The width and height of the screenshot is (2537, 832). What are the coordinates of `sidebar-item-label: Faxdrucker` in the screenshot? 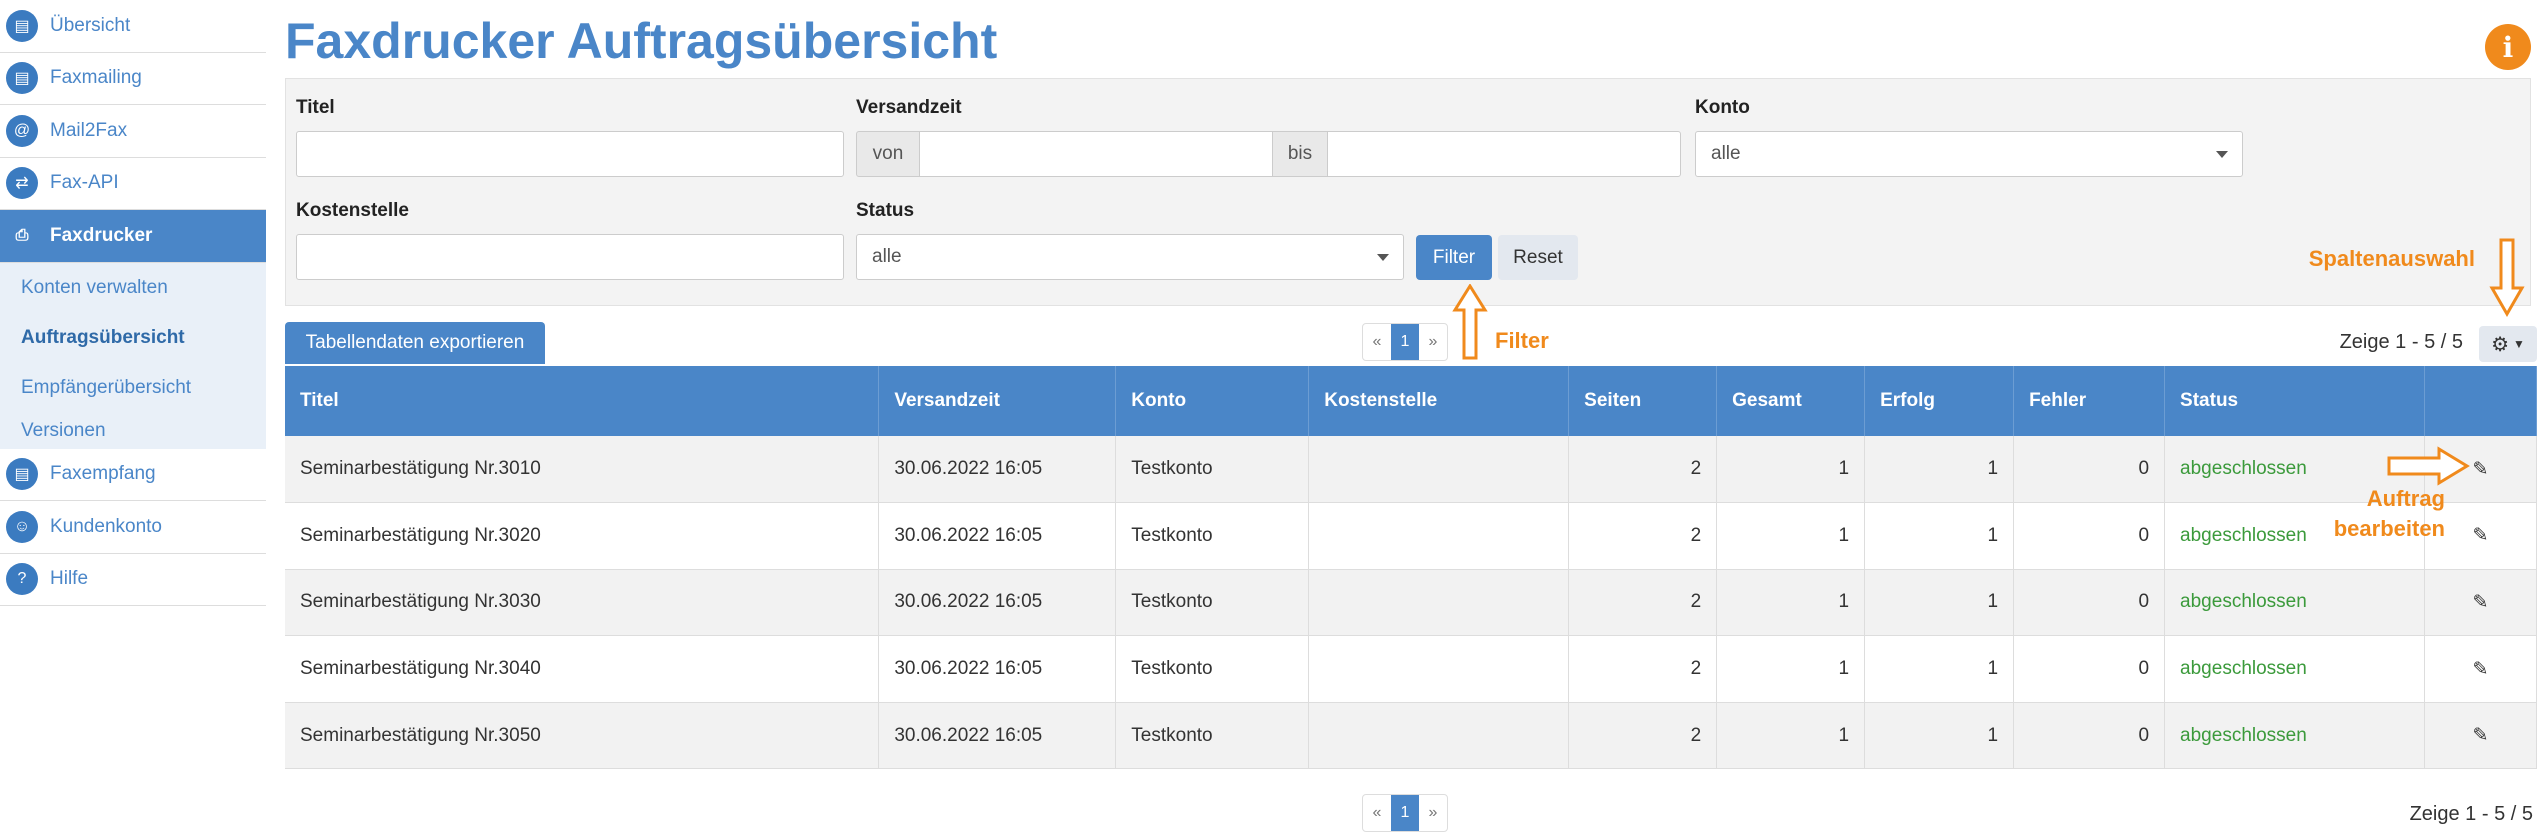 It's located at (101, 235).